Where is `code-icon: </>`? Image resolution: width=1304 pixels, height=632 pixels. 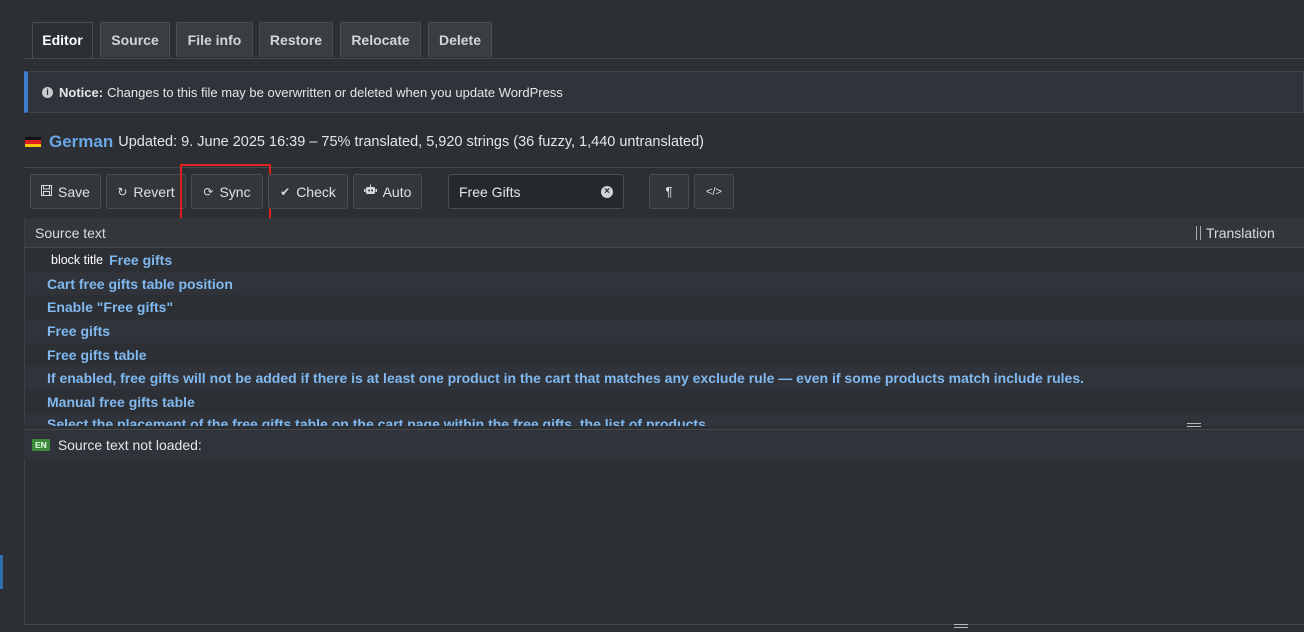 code-icon: </> is located at coordinates (714, 191).